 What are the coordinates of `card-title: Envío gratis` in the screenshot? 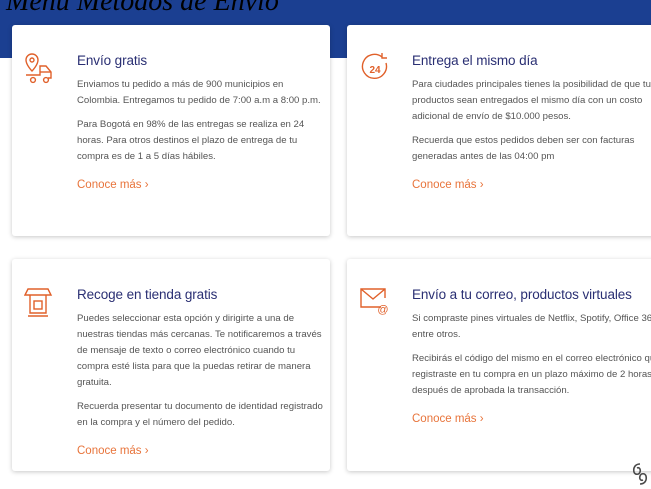 It's located at (112, 60).